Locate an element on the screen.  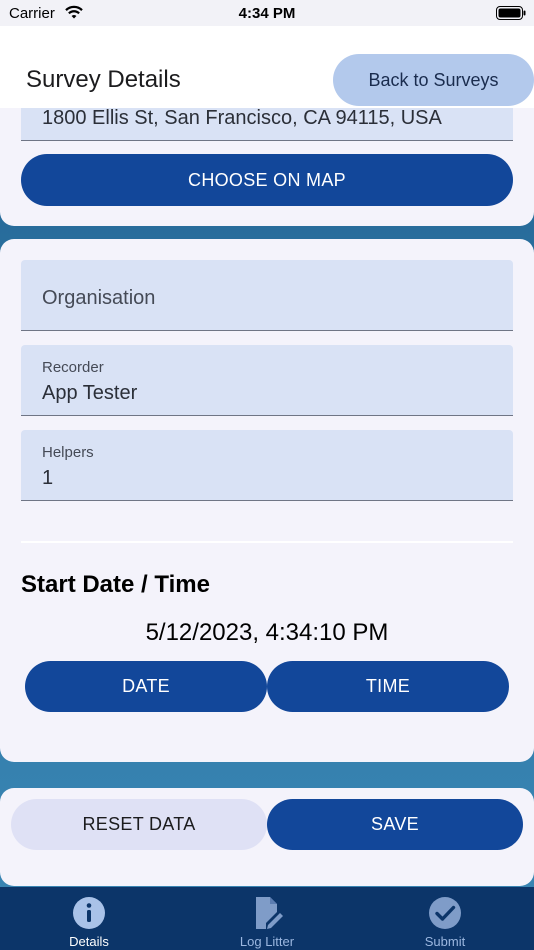
tab-submit: Submit is located at coordinates (445, 918).